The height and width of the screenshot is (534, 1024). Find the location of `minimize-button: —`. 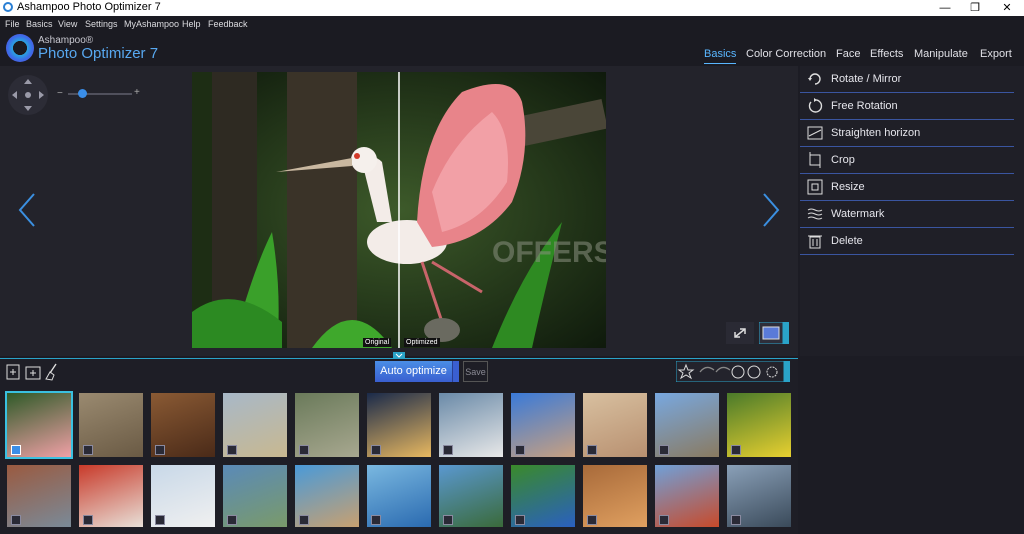

minimize-button: — is located at coordinates (945, 8).